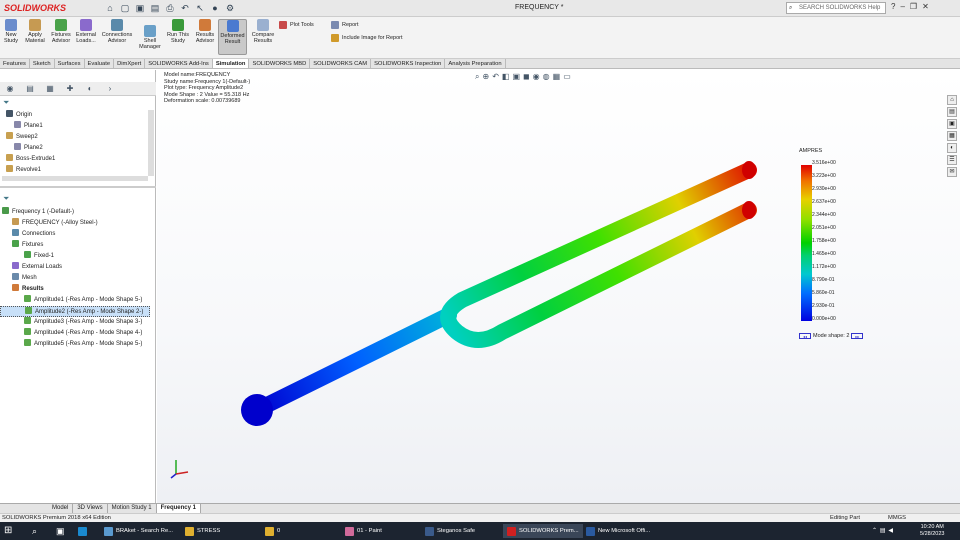 The height and width of the screenshot is (540, 960). What do you see at coordinates (75, 300) in the screenshot?
I see `result-item: Amplitude1 (-Res Amp - Mode Shape 5-)` at bounding box center [75, 300].